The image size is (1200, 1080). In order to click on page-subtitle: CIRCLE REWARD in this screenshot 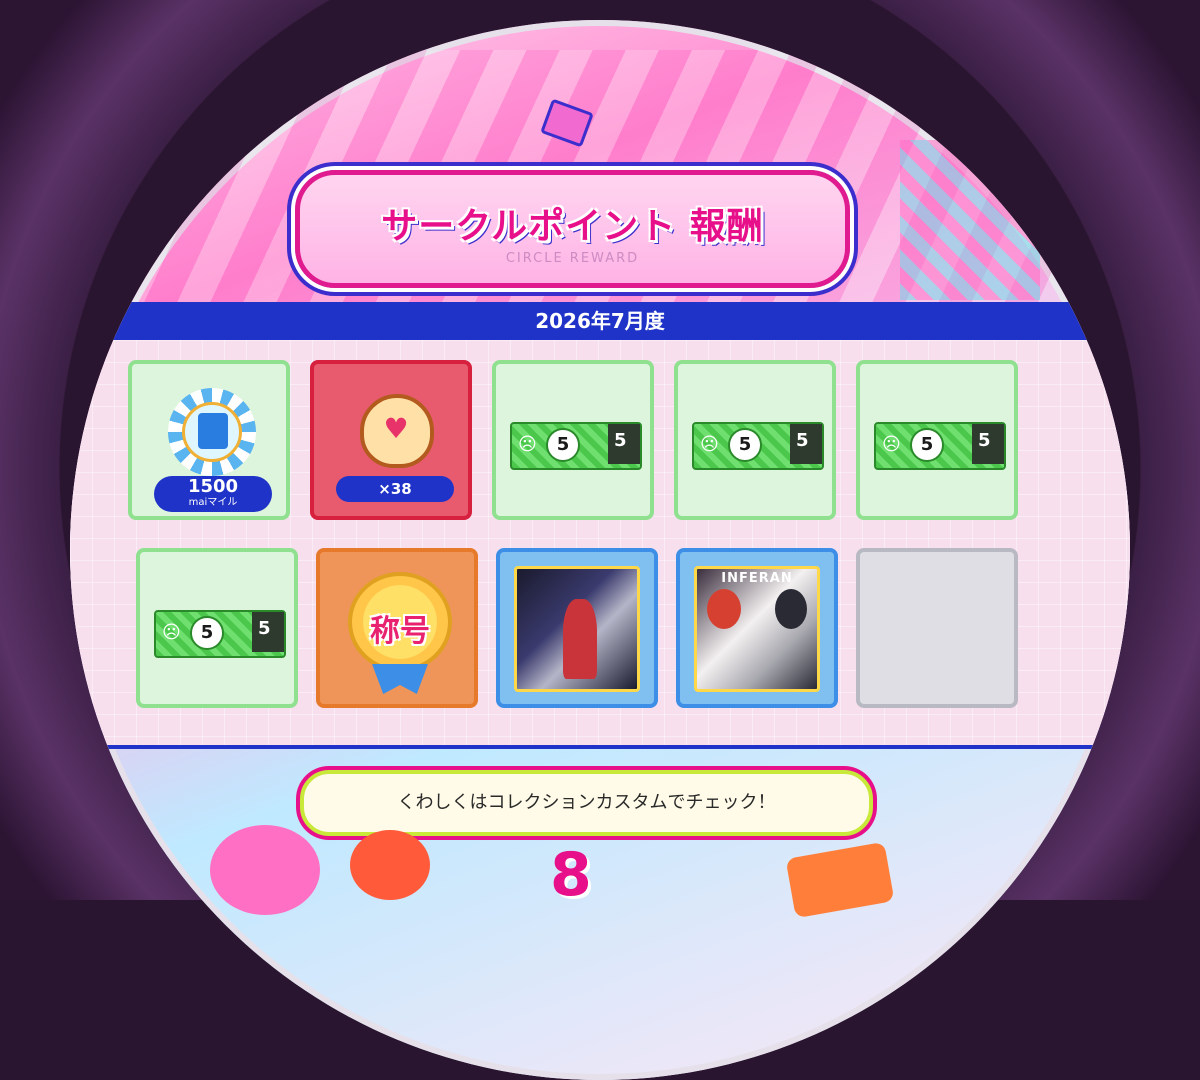, I will do `click(572, 258)`.